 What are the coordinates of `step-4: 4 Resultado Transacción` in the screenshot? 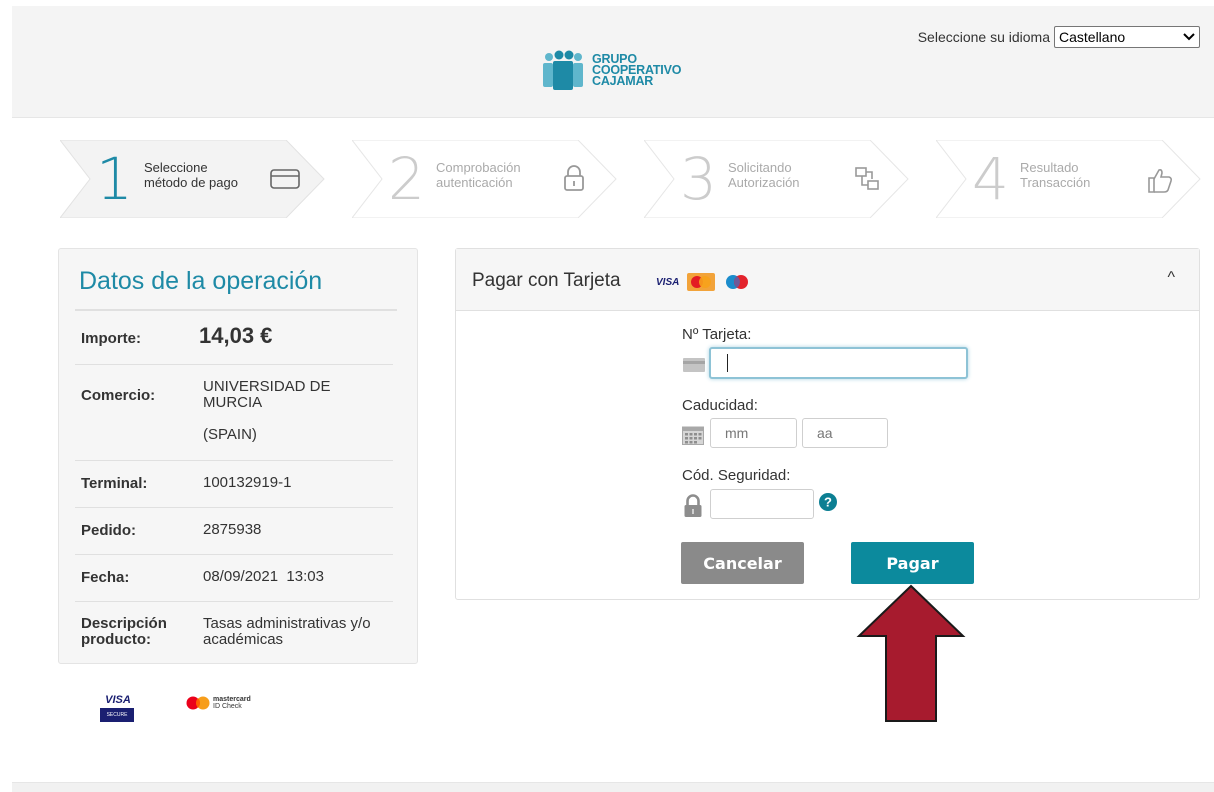 It's located at (1068, 179).